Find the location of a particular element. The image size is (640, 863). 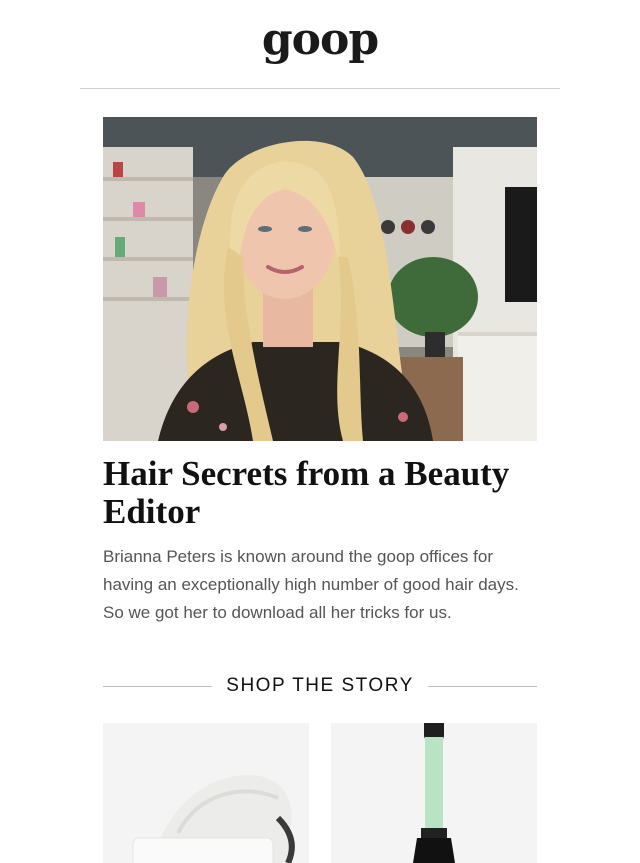

heading-rule-right is located at coordinates (482, 686).